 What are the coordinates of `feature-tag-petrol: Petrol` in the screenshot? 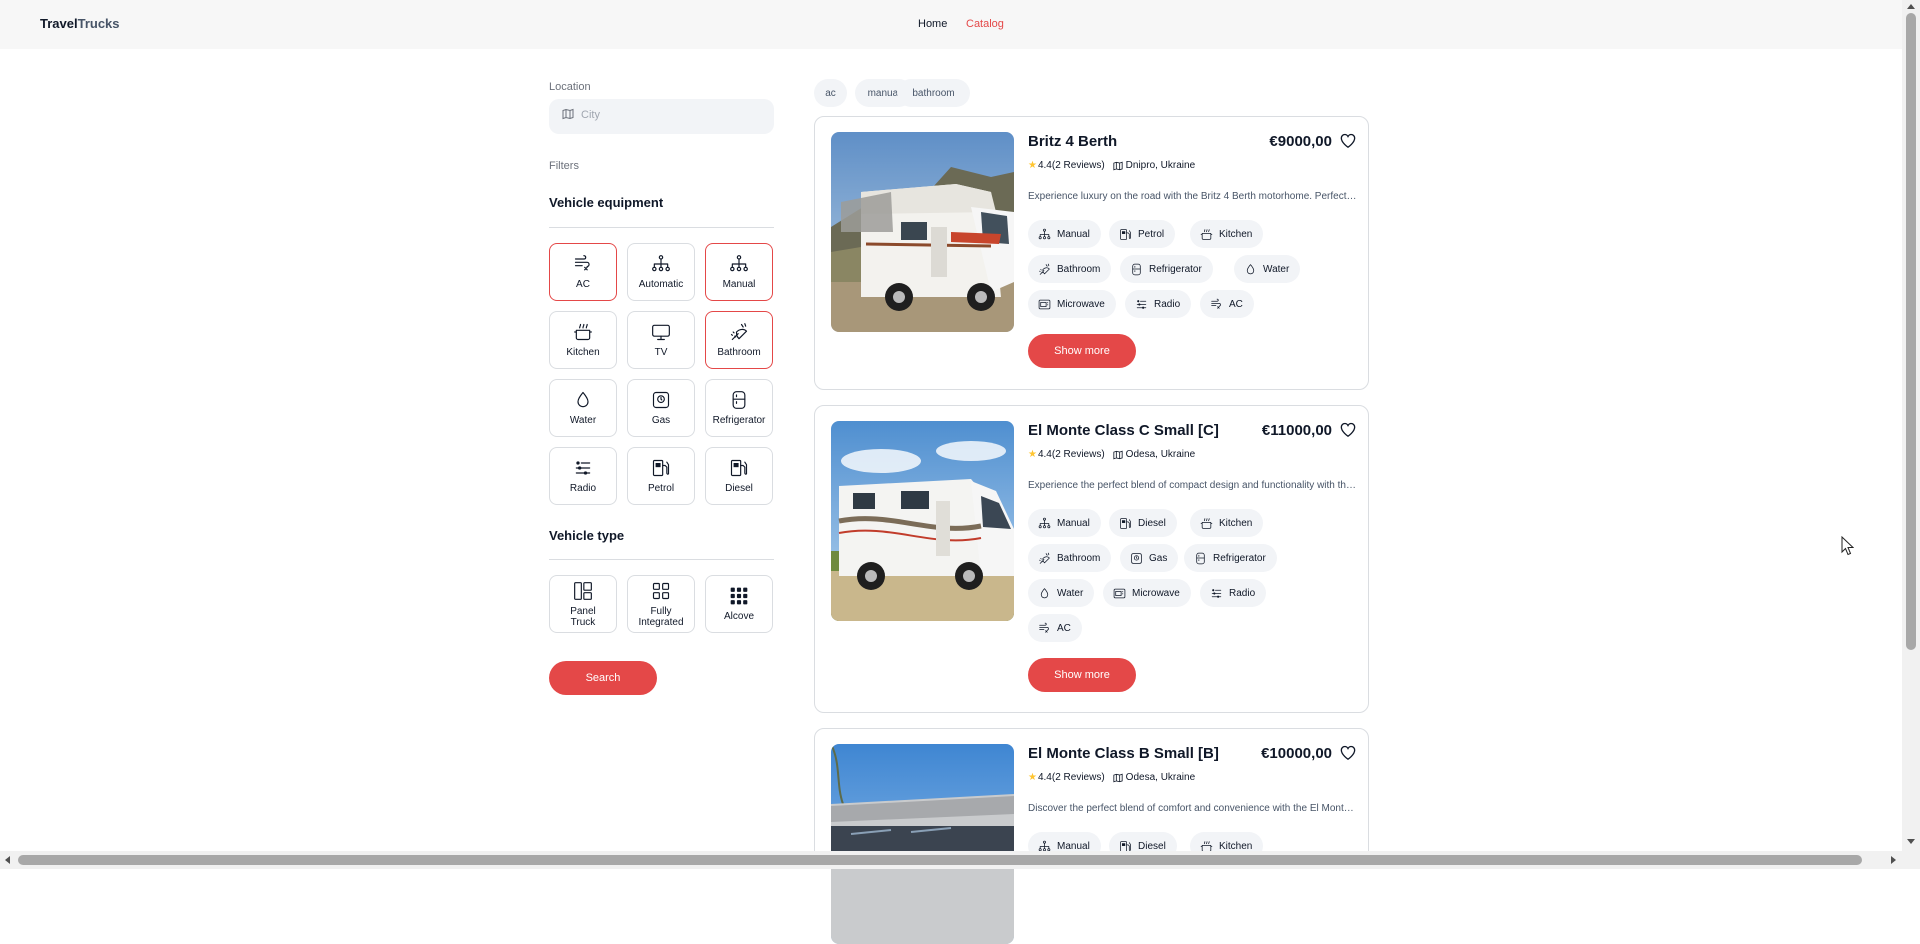 It's located at (1142, 234).